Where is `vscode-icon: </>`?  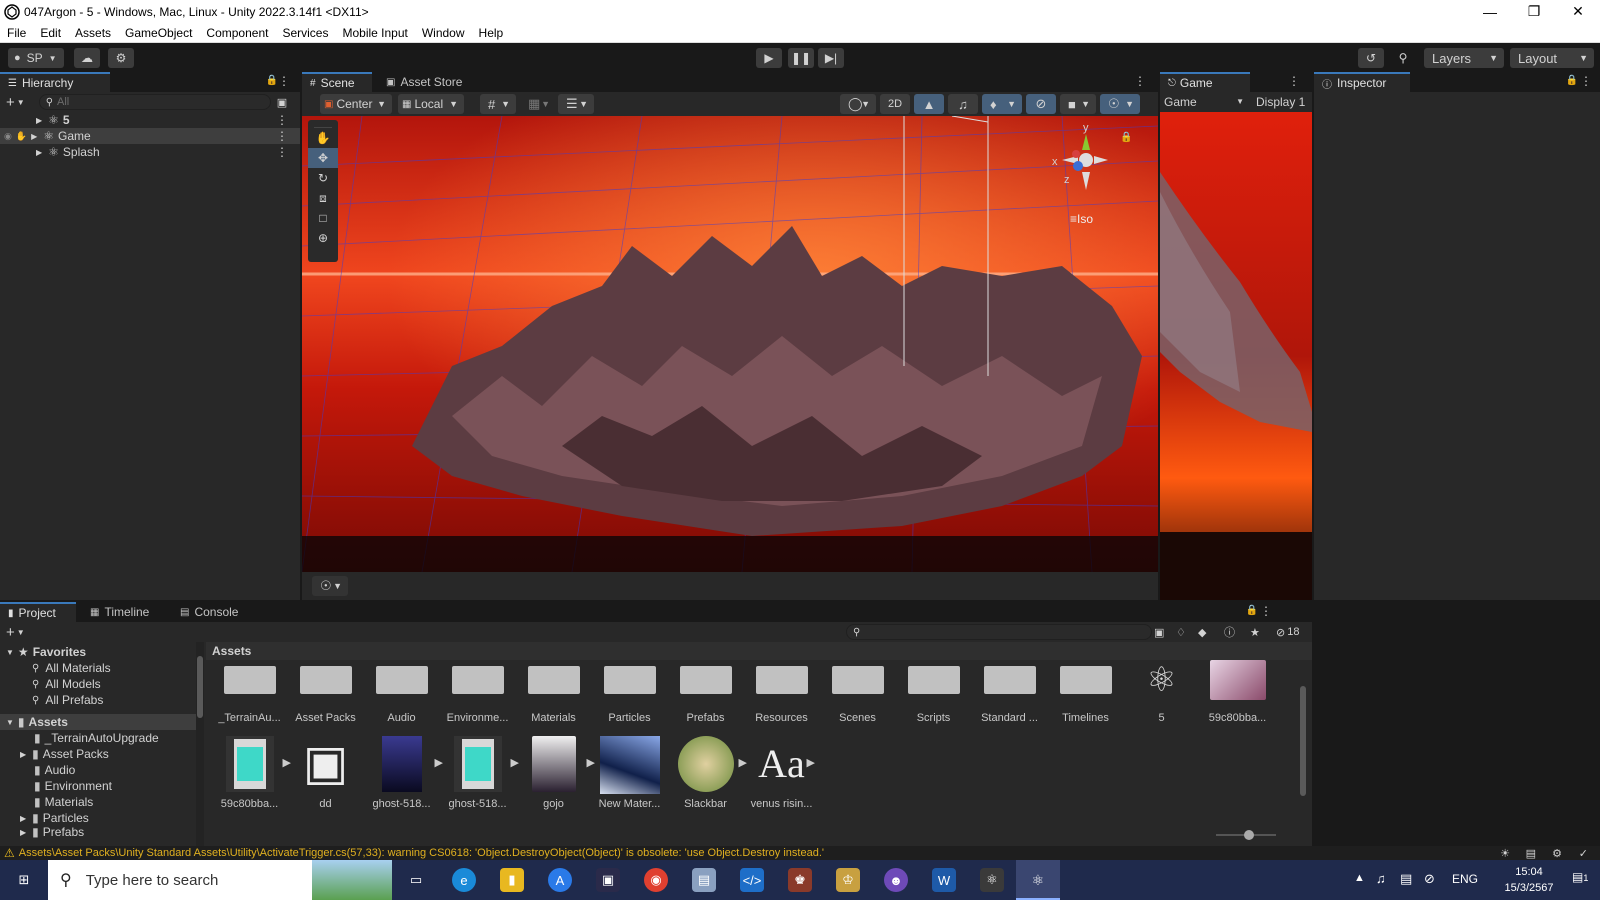 vscode-icon: </> is located at coordinates (752, 880).